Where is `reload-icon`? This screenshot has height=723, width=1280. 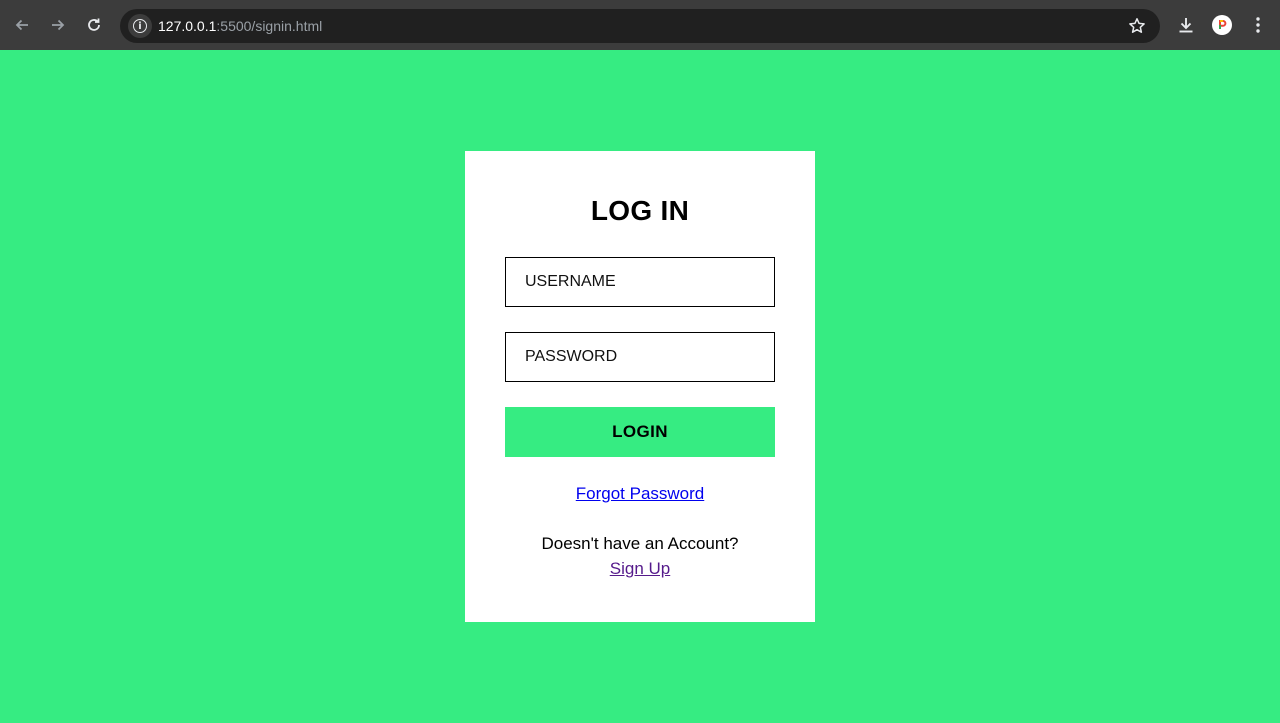
reload-icon is located at coordinates (94, 25).